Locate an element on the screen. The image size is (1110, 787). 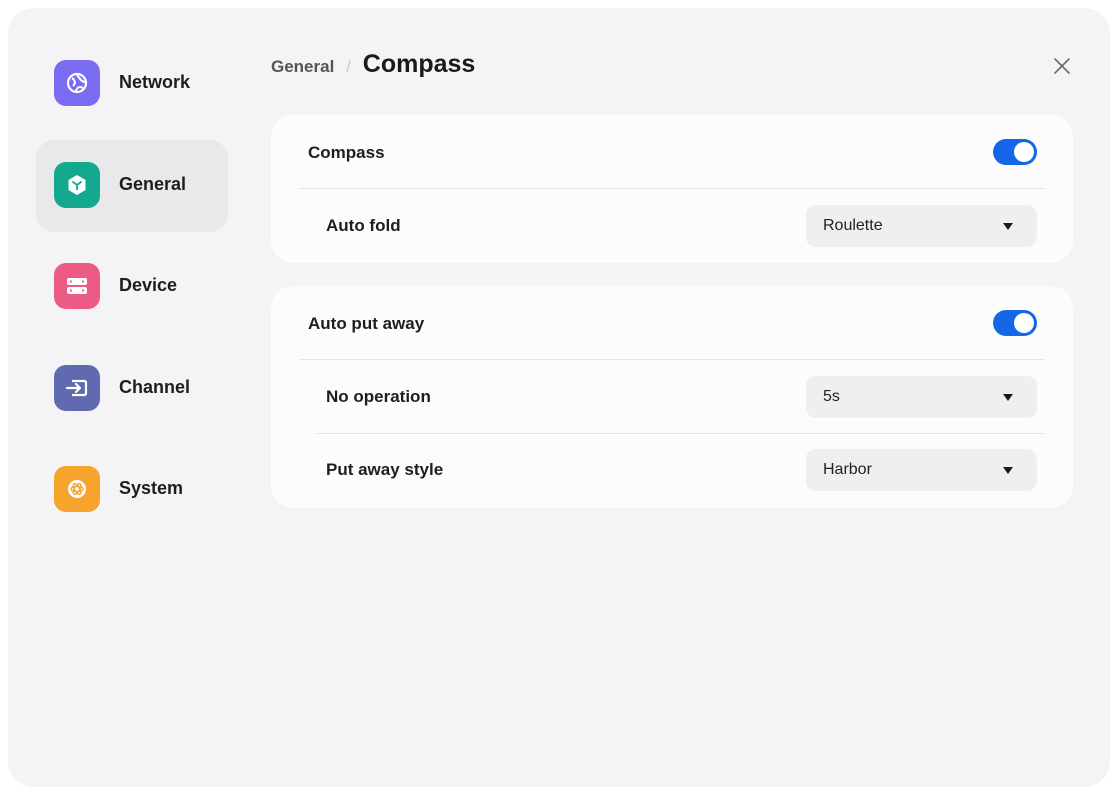
sidebar: Network General Device Channel System is located at coordinates (132, 292).